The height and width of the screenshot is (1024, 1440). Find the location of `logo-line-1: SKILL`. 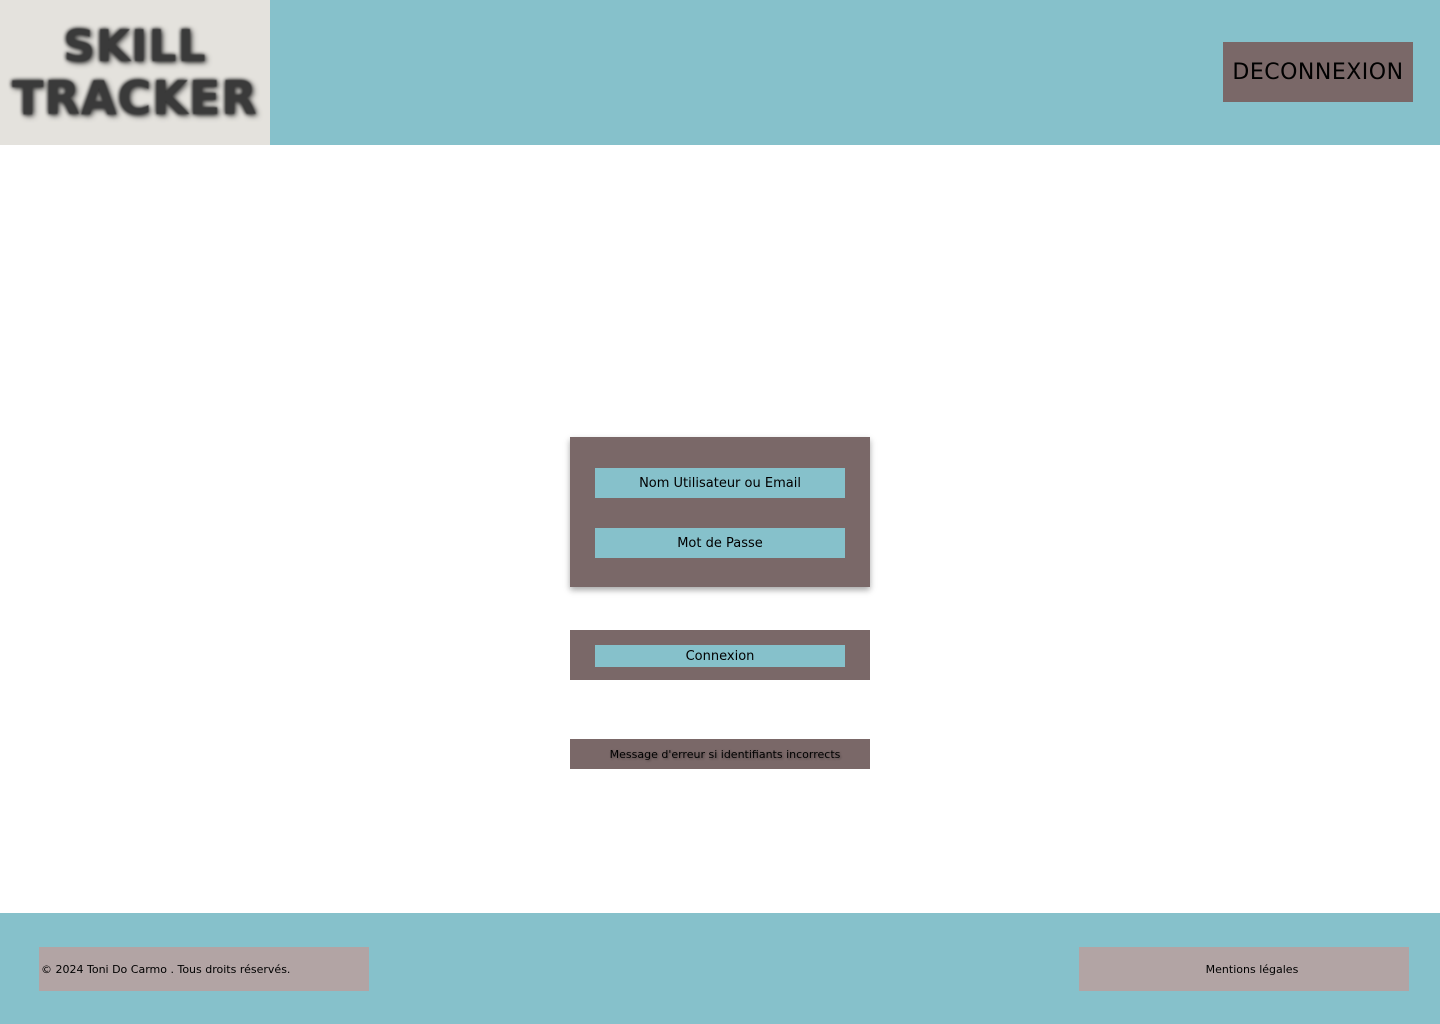

logo-line-1: SKILL is located at coordinates (135, 46).